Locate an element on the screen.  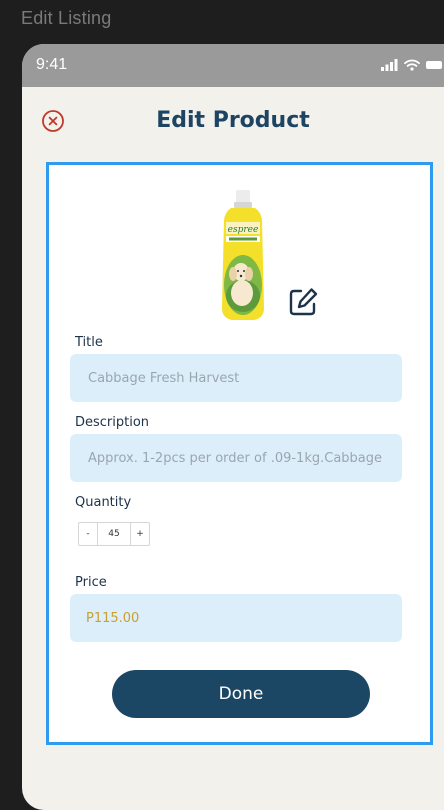
quantity-value: 45 is located at coordinates (114, 534).